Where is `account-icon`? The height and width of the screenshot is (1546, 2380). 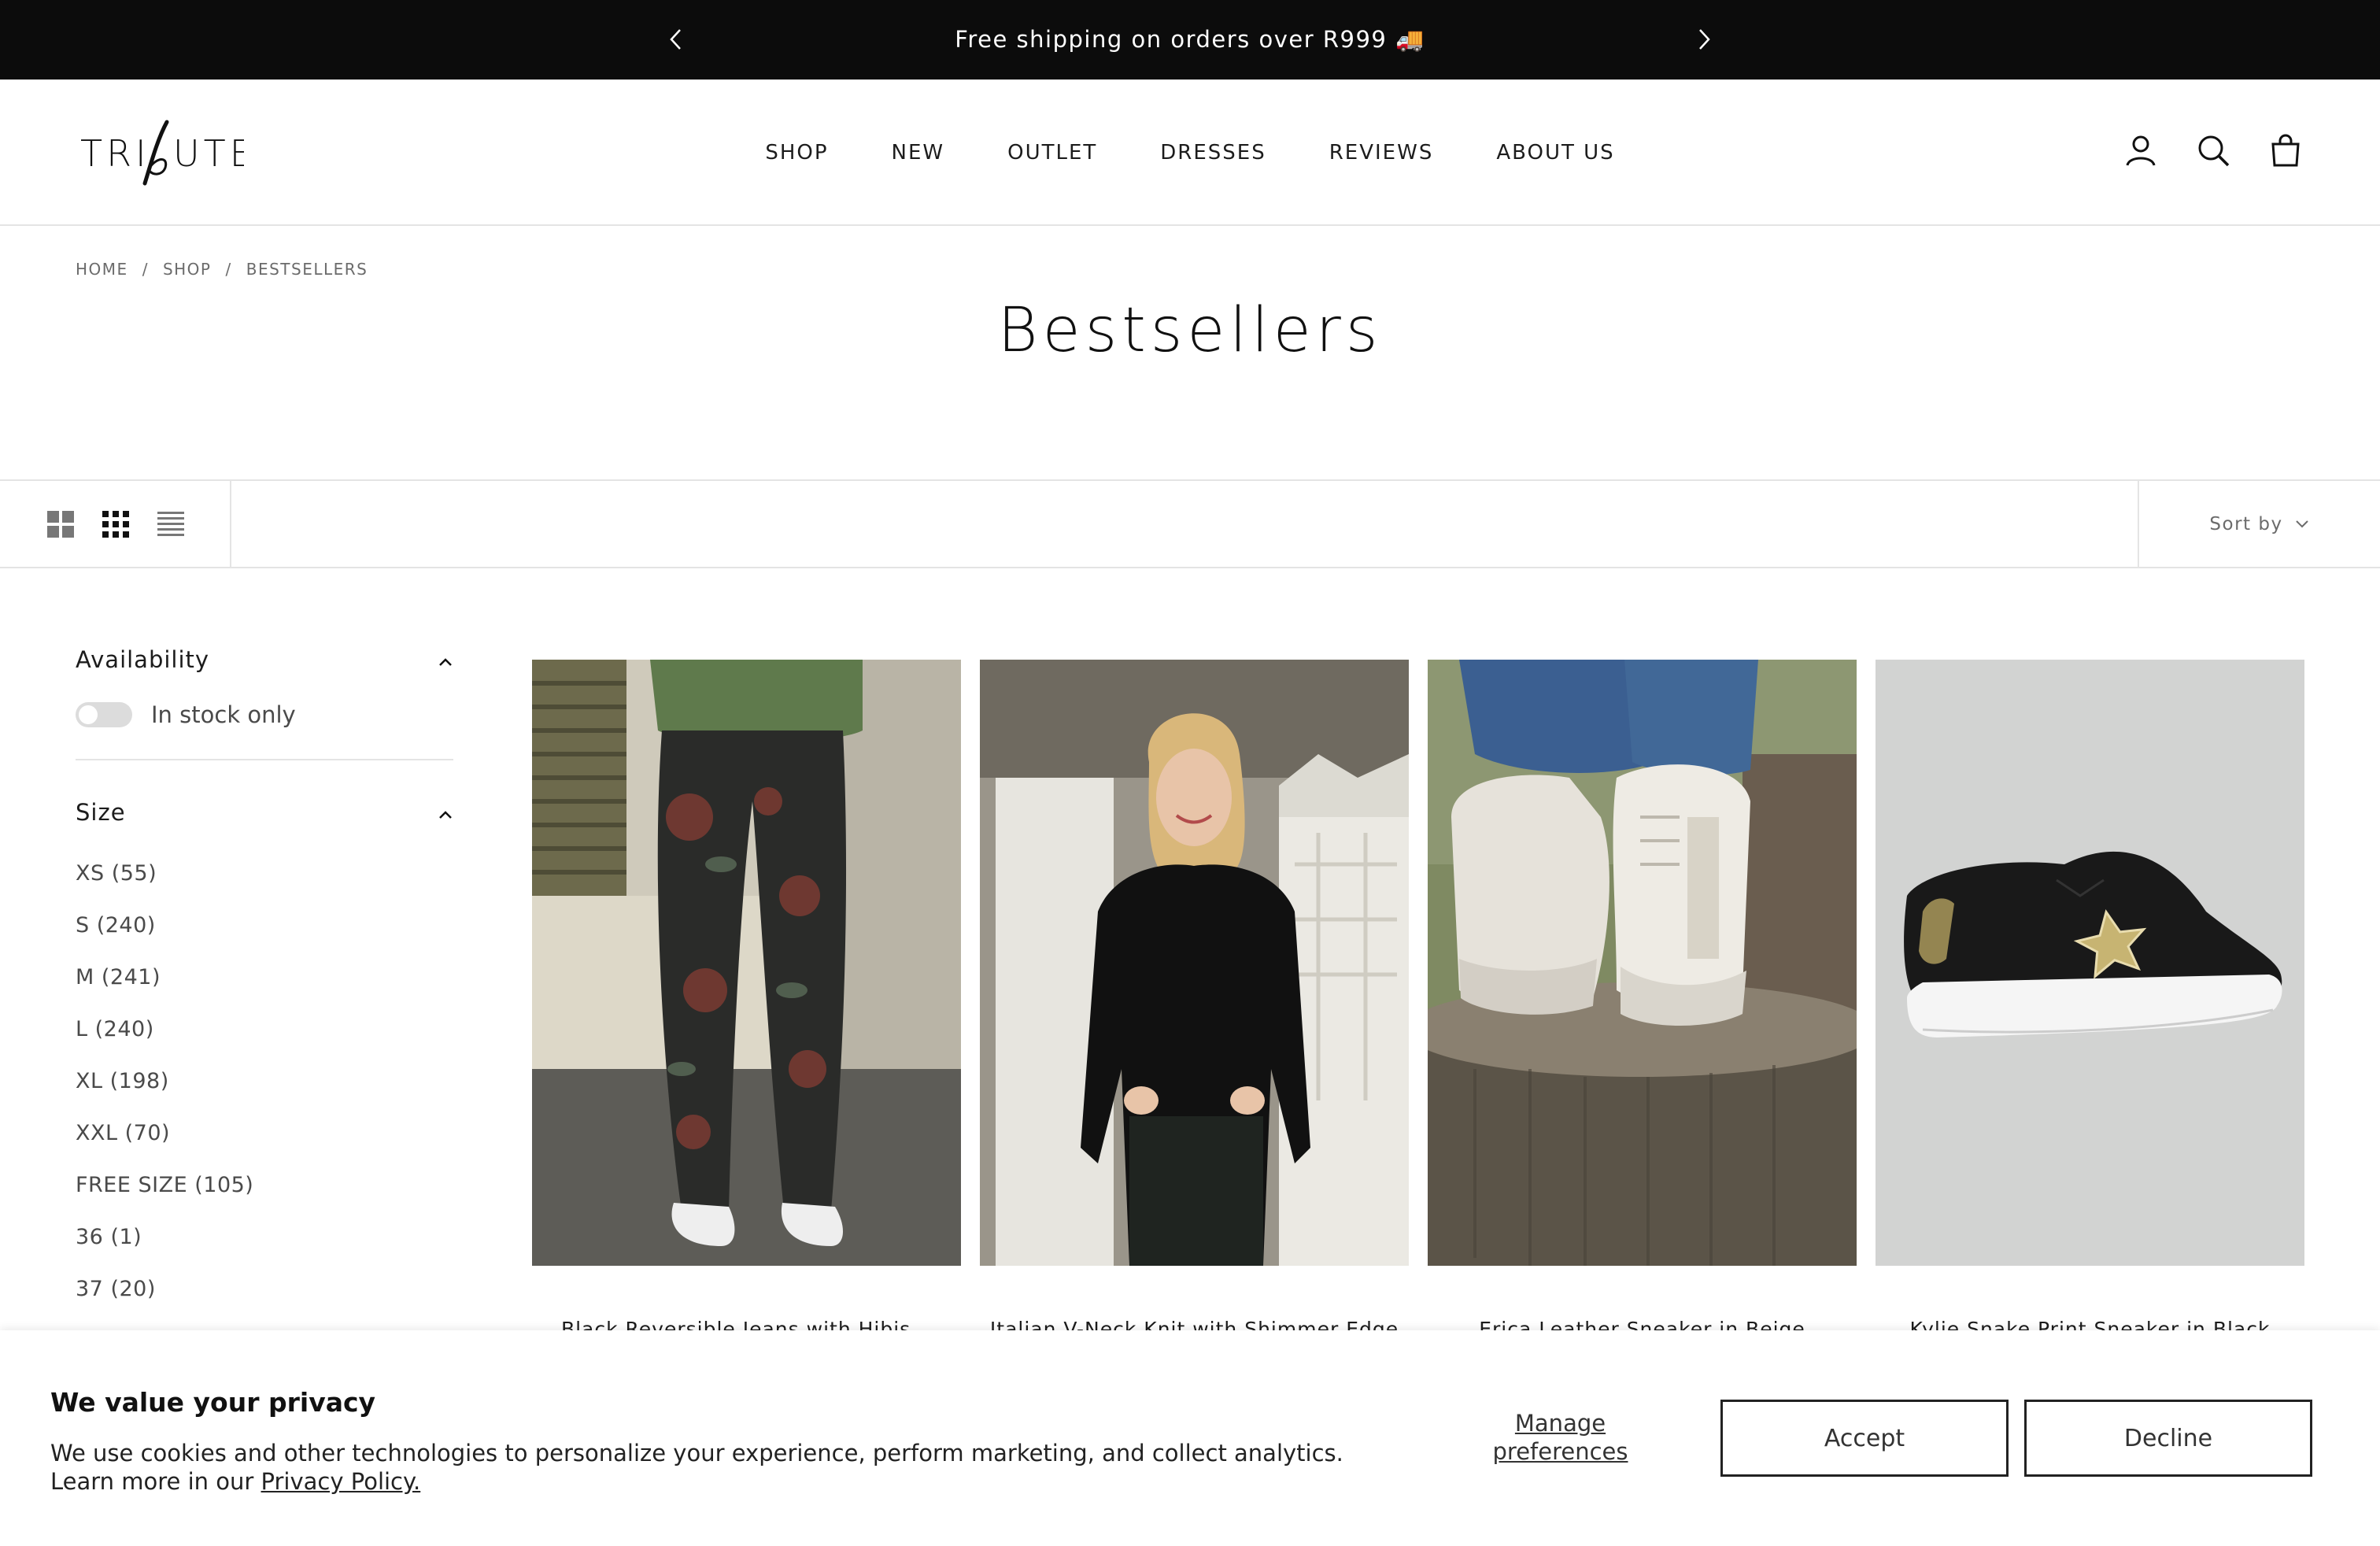
account-icon is located at coordinates (2141, 150).